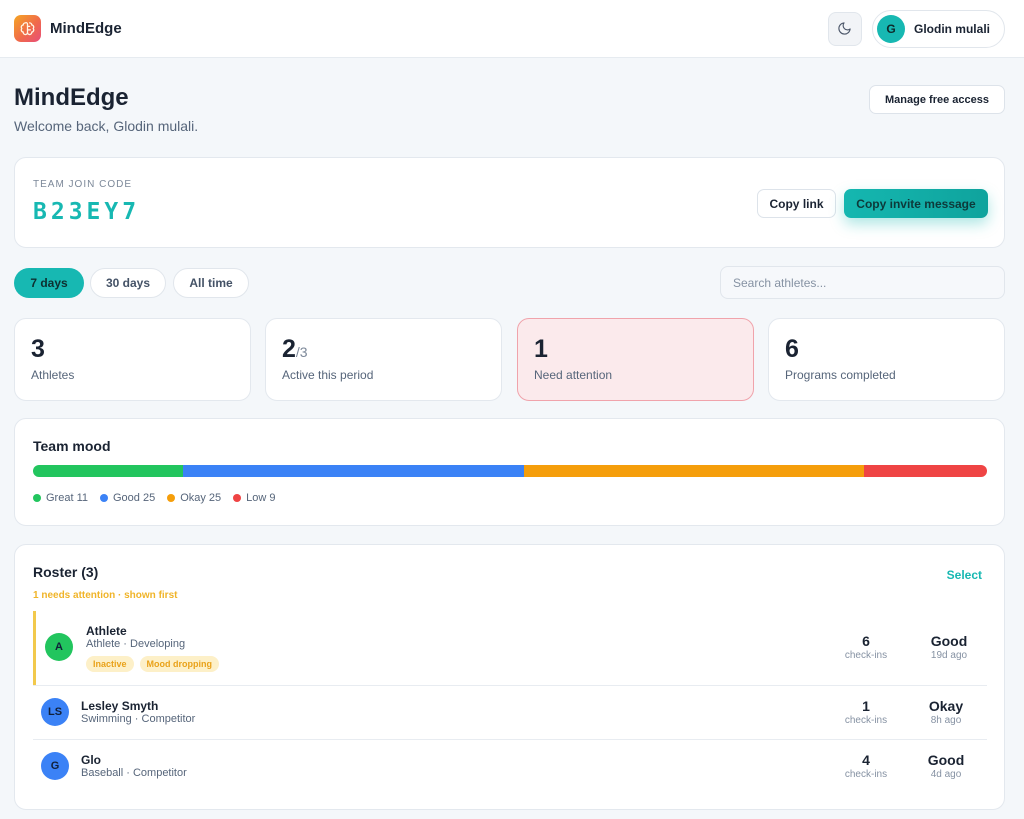 This screenshot has height=819, width=1024. Describe the element at coordinates (134, 773) in the screenshot. I see `athlete-meta: Baseball · Competitor` at that location.